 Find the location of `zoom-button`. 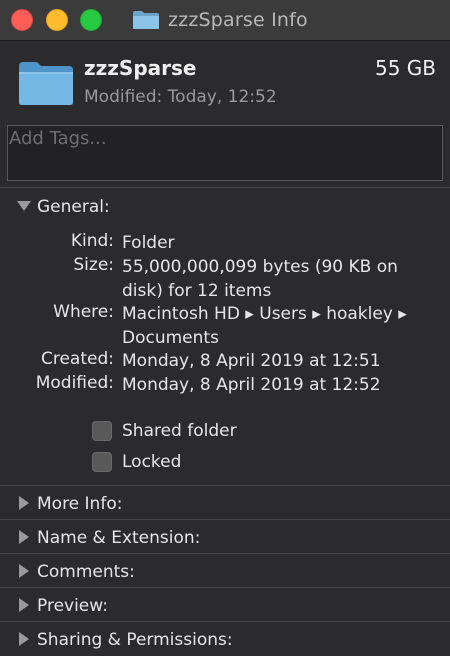

zoom-button is located at coordinates (91, 20).